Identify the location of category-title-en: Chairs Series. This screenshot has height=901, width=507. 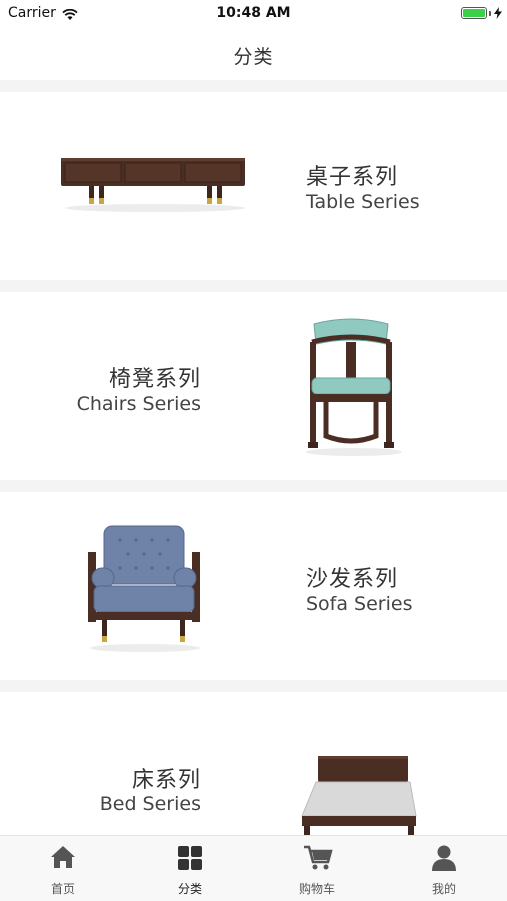
(138, 404).